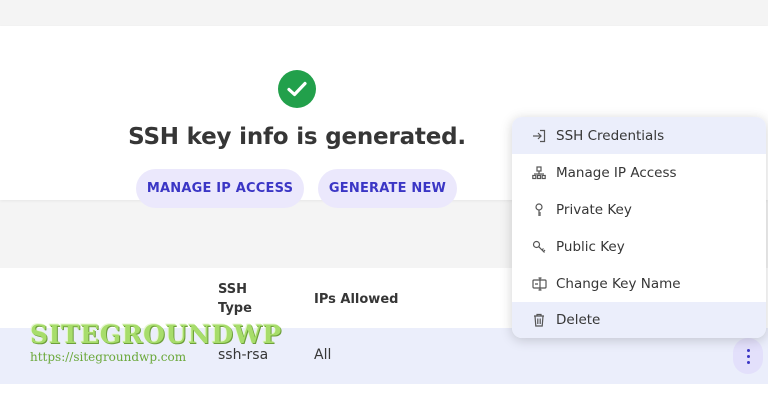 The width and height of the screenshot is (768, 396). What do you see at coordinates (539, 320) in the screenshot?
I see `trash-icon` at bounding box center [539, 320].